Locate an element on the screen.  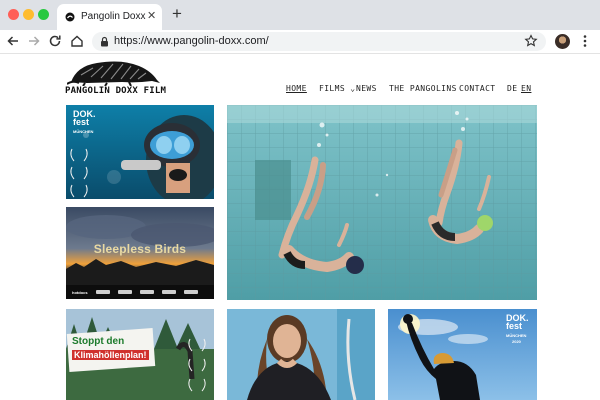
more-menu-icon is located at coordinates (585, 41).